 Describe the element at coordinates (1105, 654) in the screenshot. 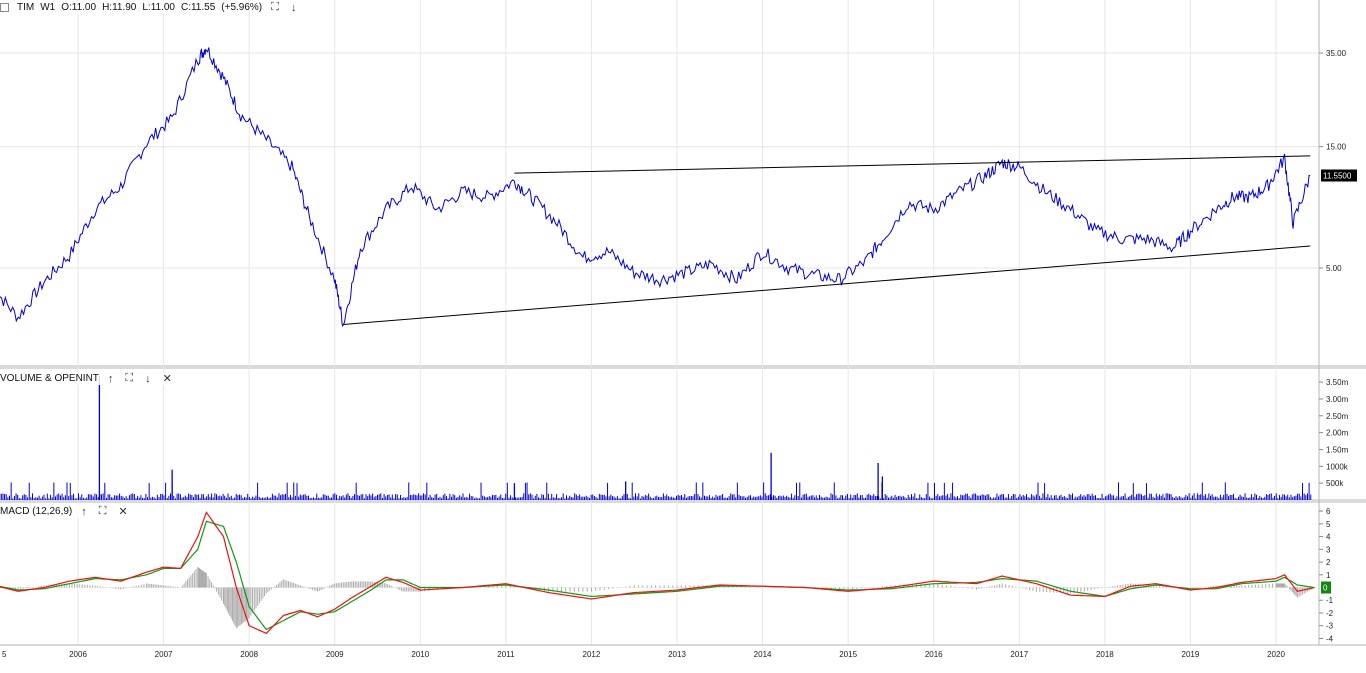

I see `x-tick-label: 2018` at that location.